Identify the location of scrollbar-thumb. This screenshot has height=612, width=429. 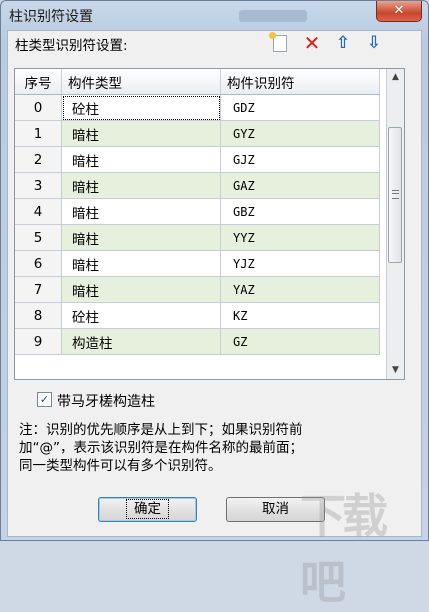
(395, 195).